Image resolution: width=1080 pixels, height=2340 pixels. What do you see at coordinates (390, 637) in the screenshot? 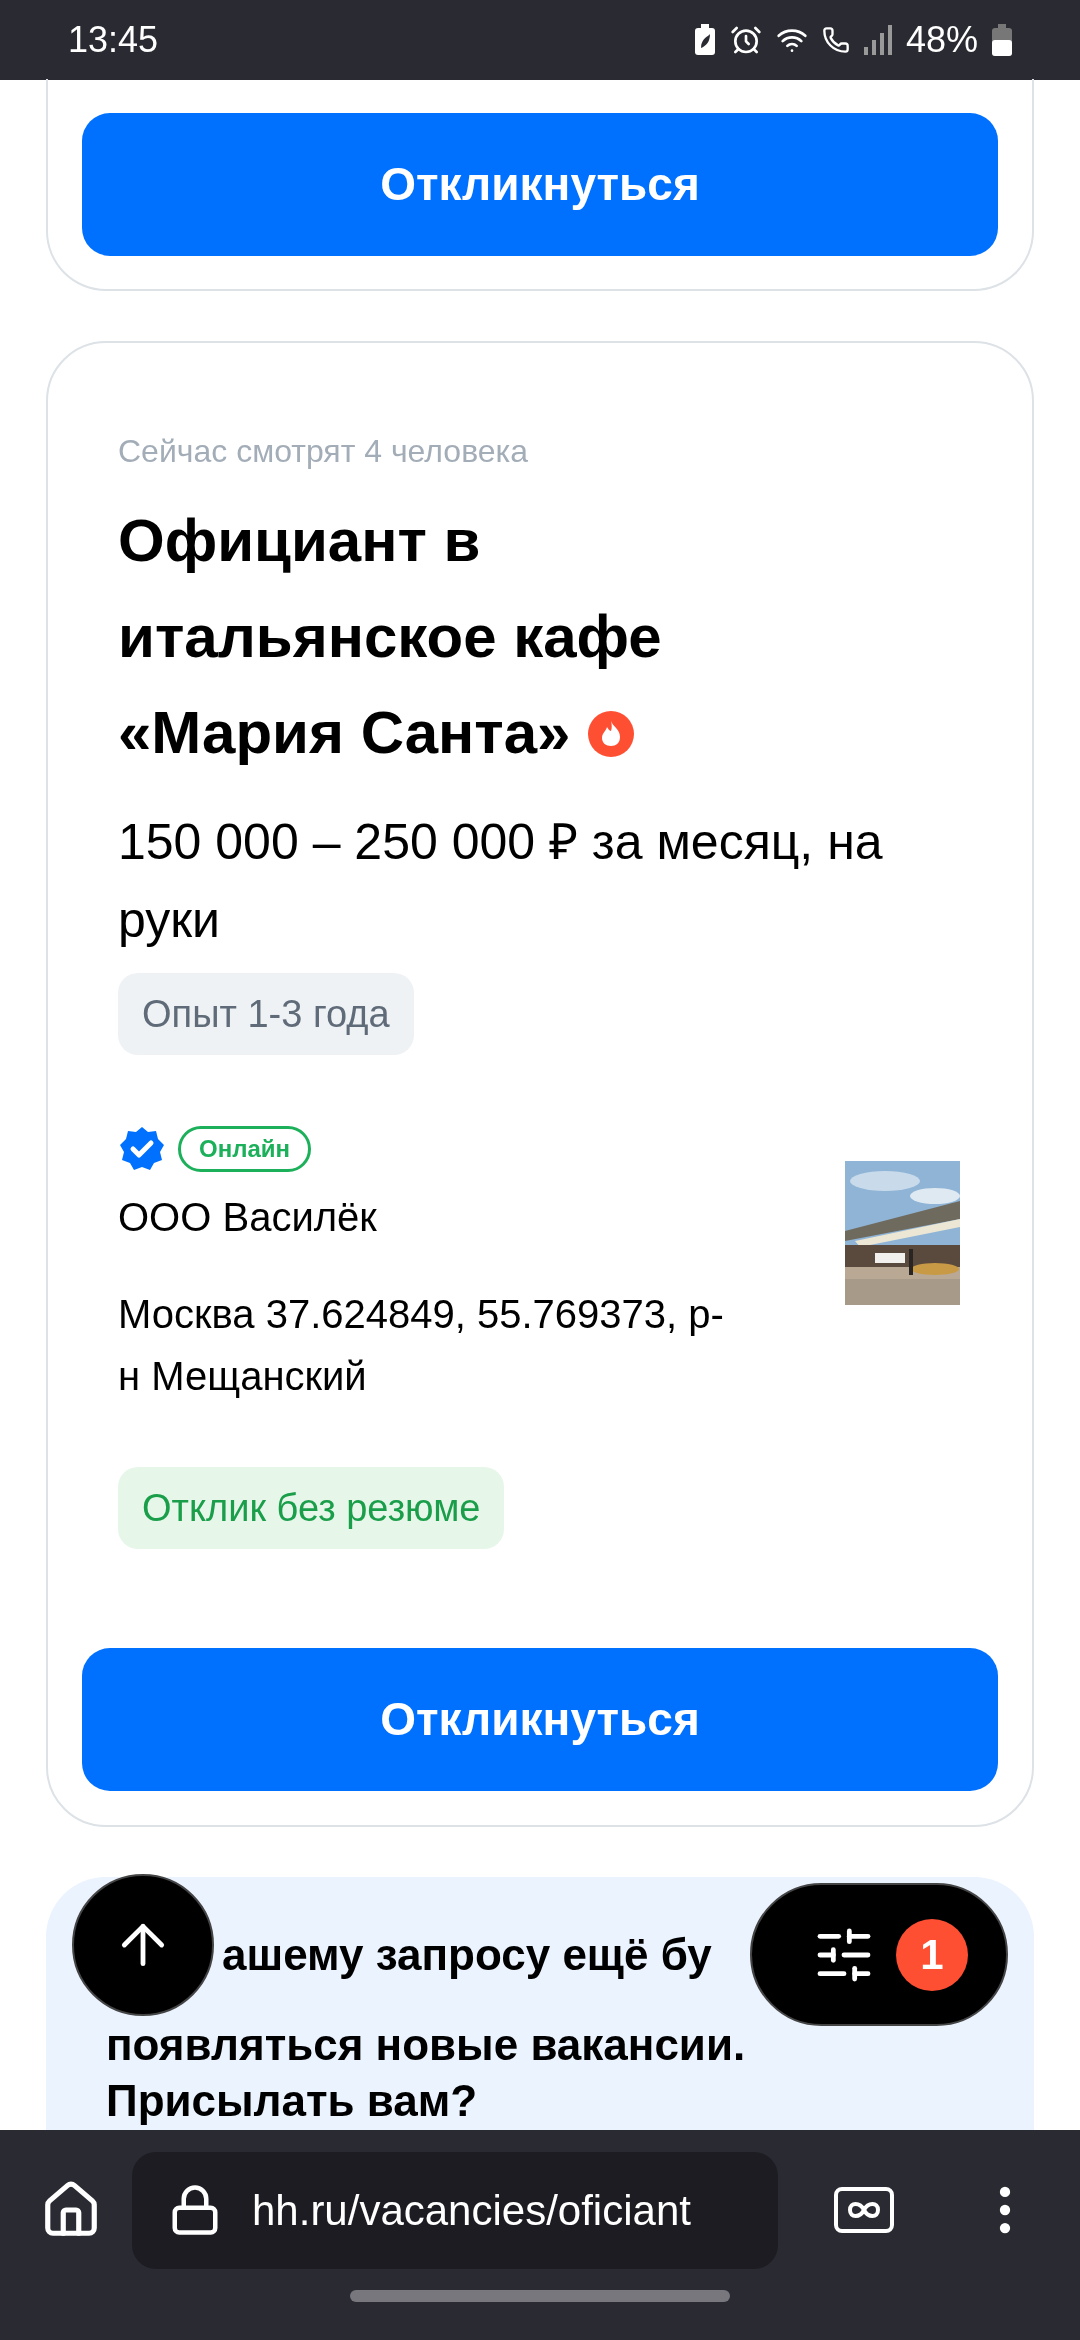
I see `vacancy-title: Официант в итальянское кафе «Мария Санта»` at bounding box center [390, 637].